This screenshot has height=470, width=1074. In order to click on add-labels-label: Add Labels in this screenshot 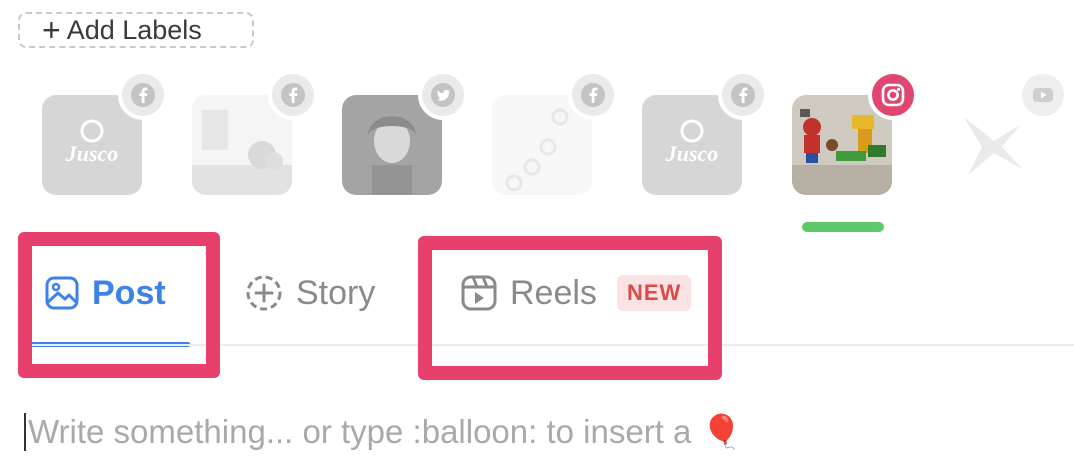, I will do `click(134, 29)`.